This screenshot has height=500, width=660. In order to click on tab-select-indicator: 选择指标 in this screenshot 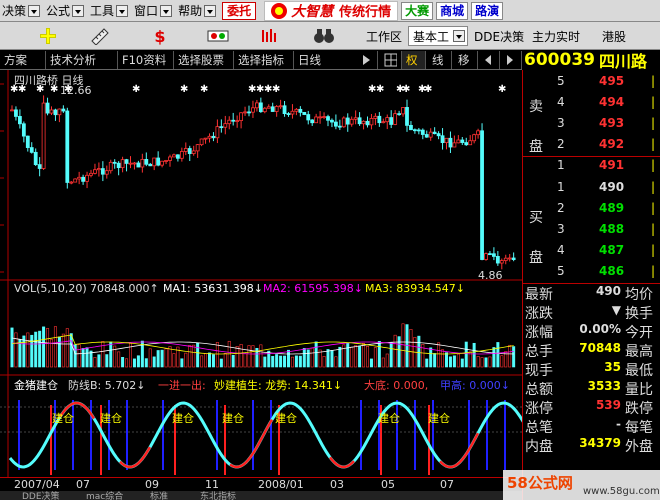, I will do `click(264, 60)`.